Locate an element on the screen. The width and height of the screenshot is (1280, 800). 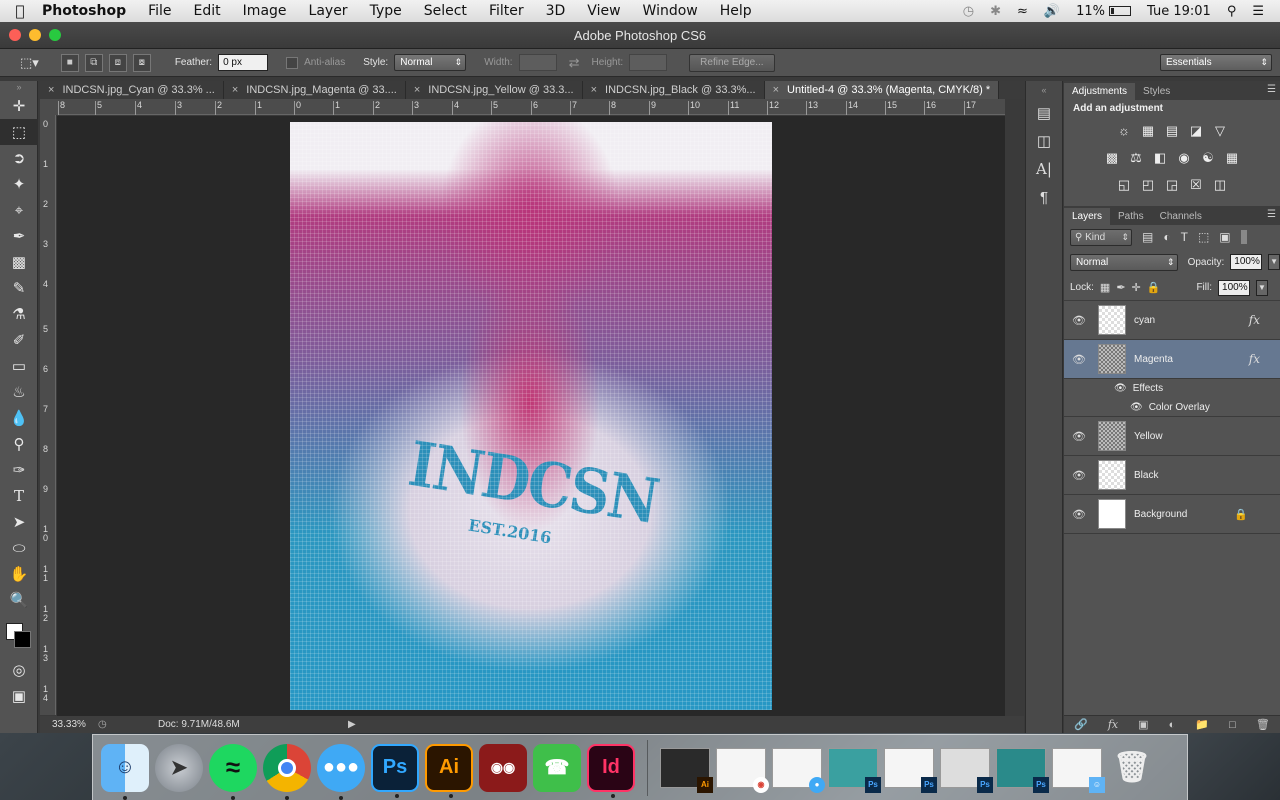
status-info-icon: ◷ is located at coordinates (128, 724).